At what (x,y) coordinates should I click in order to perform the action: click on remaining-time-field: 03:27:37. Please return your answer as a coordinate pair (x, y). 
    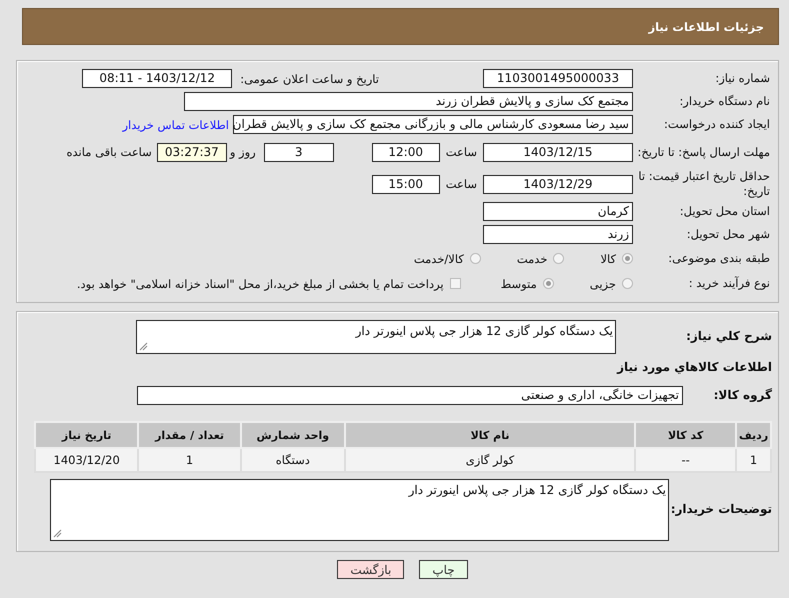
    Looking at the image, I should click on (191, 152).